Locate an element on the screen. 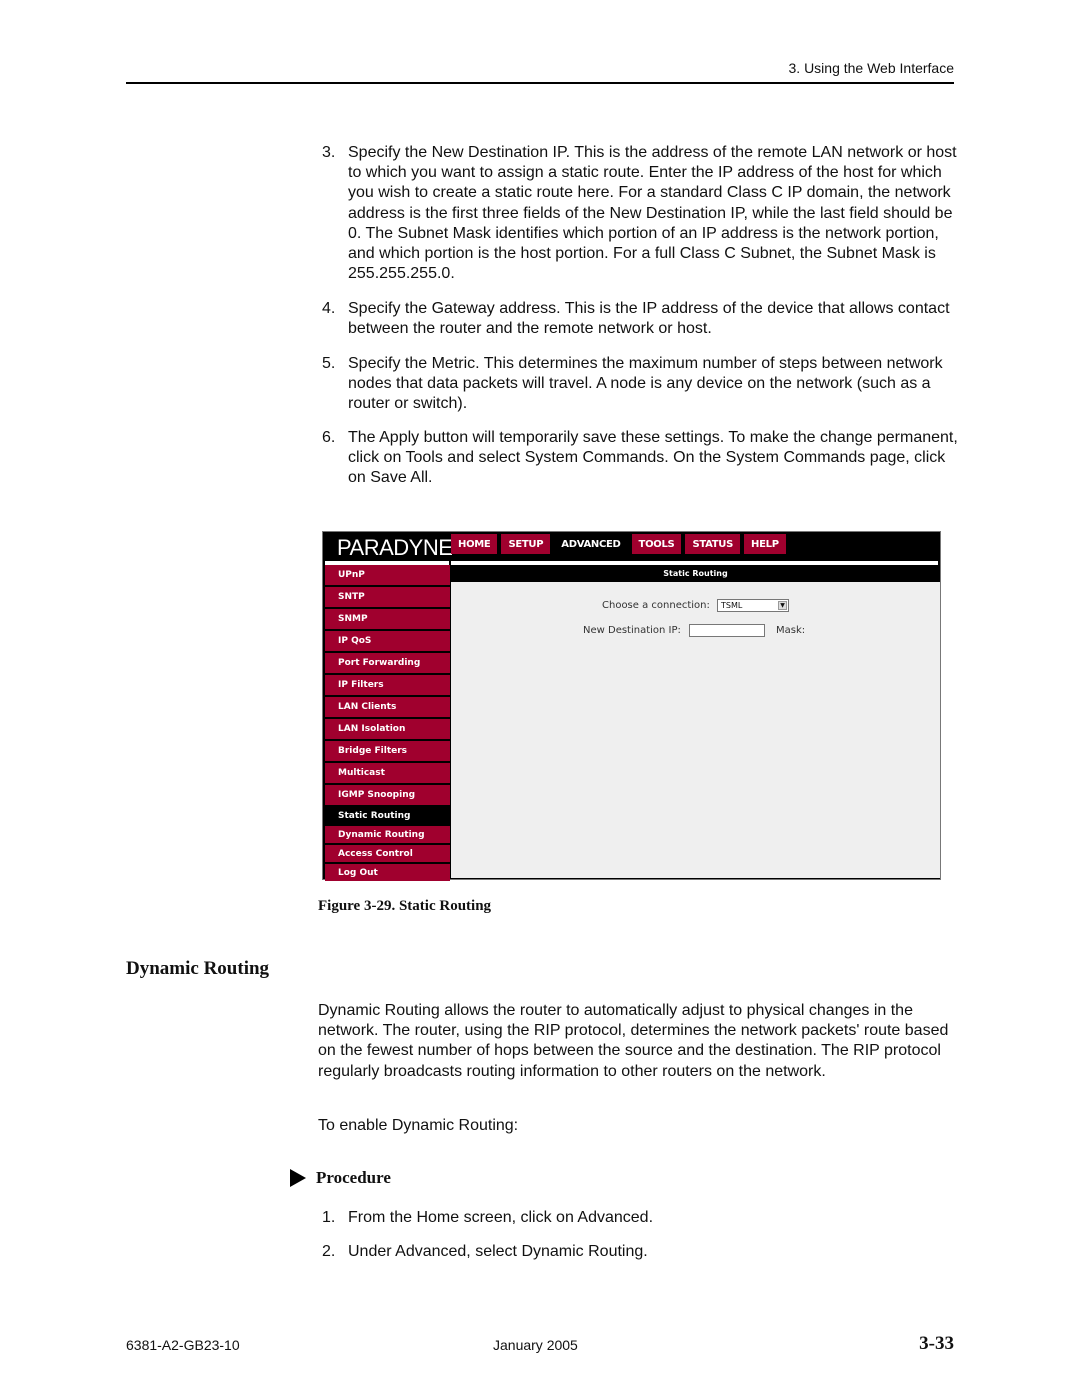  running-header: 3. Using the Web Interface is located at coordinates (871, 68).